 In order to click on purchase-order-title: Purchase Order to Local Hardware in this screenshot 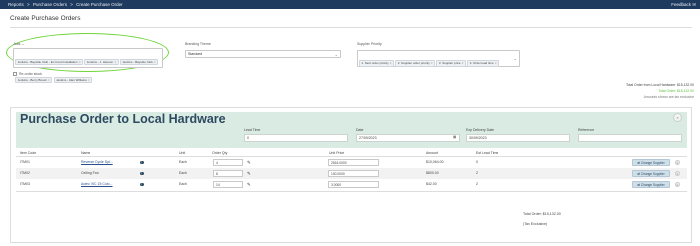, I will do `click(123, 119)`.